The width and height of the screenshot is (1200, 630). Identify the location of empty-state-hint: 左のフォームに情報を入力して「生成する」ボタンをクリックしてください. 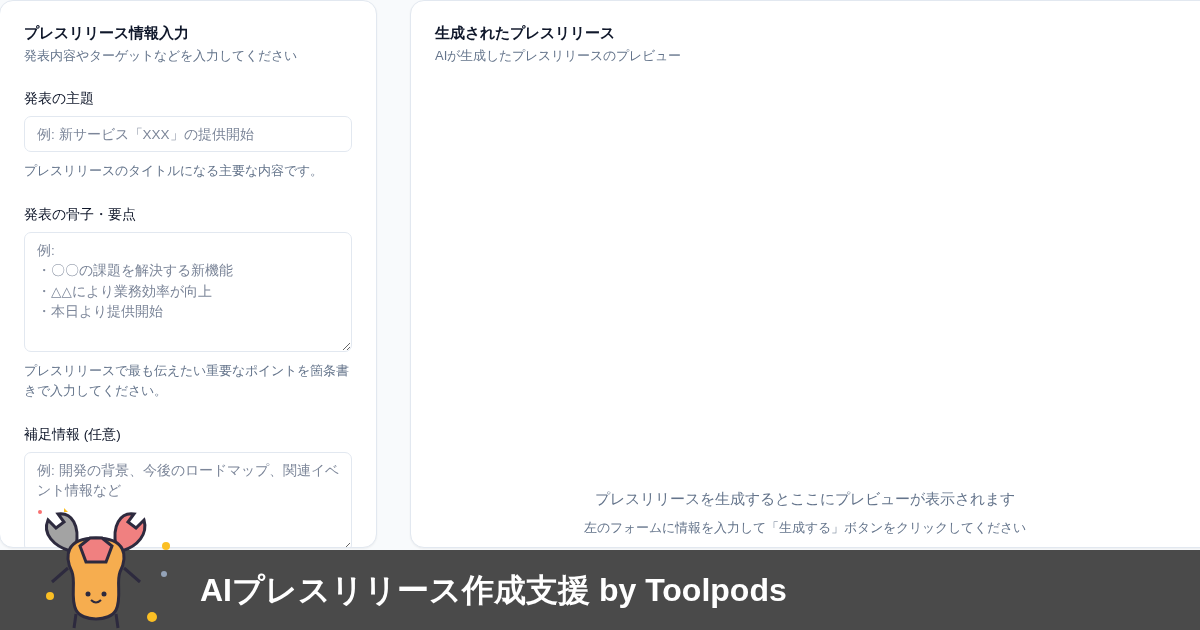
(805, 528).